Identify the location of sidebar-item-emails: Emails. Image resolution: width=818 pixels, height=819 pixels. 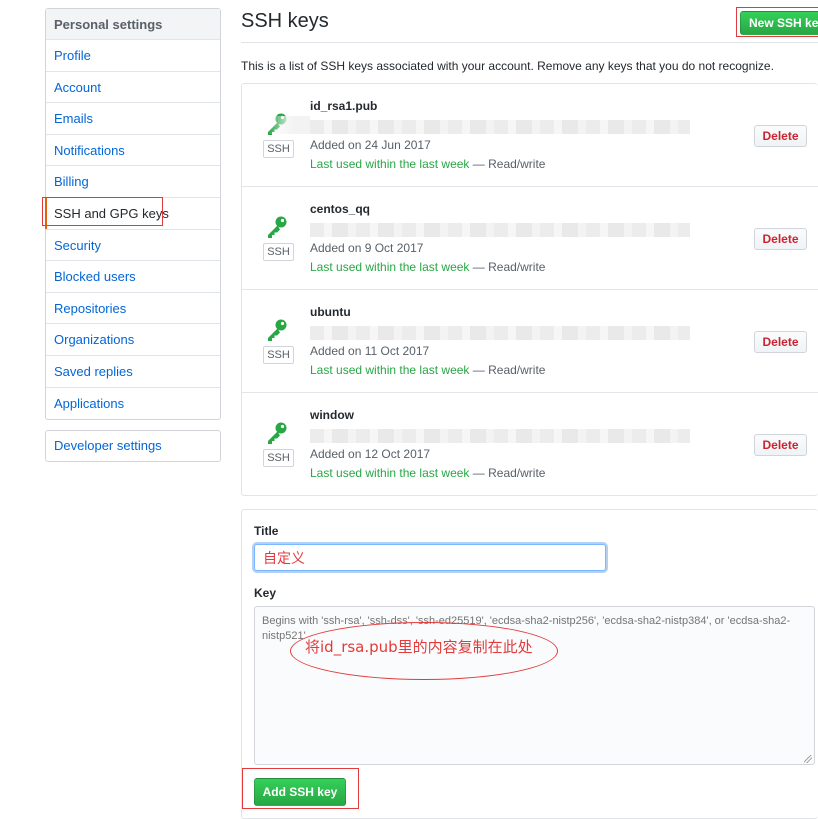
(133, 119).